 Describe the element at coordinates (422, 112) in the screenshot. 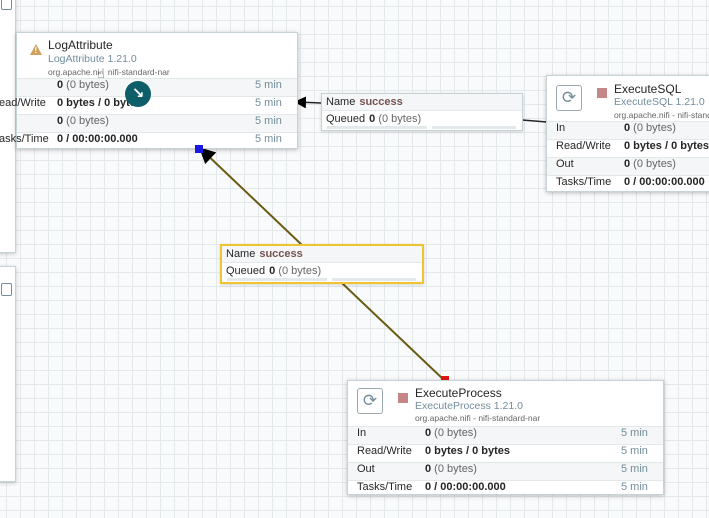

I see `connection-label-sql-to-log: Name success Queued 0 (0 bytes)` at that location.